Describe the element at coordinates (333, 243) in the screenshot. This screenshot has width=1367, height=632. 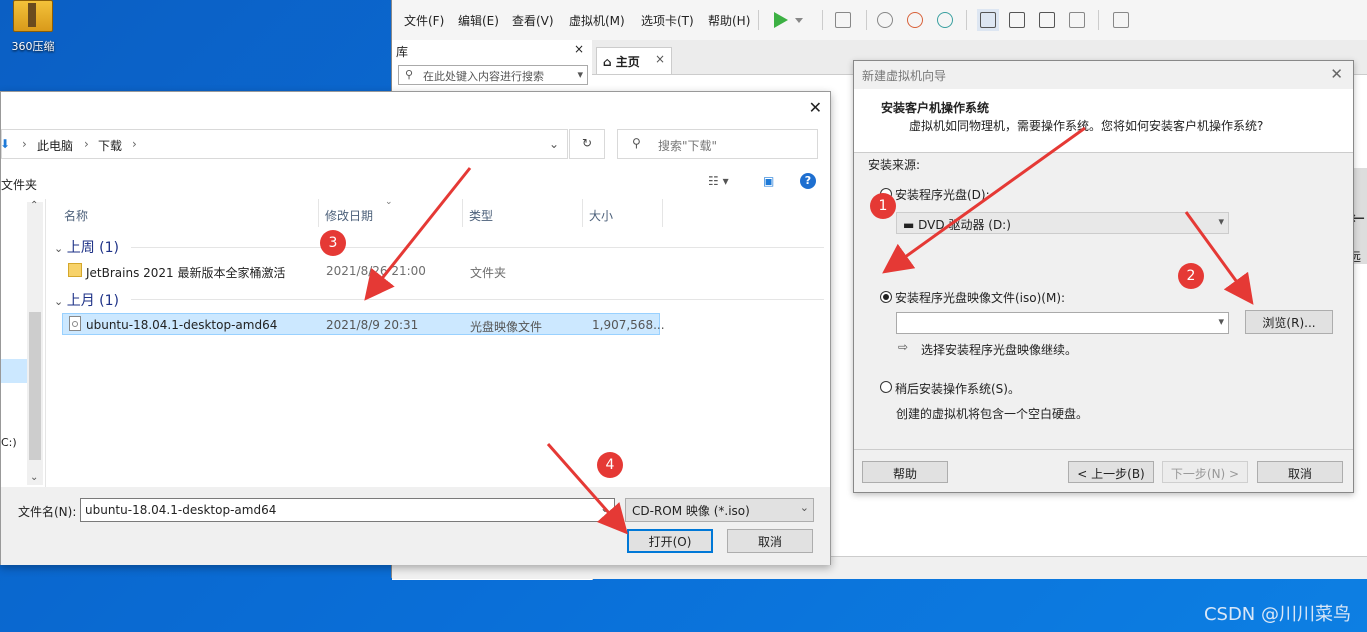
I see `annotation-badge-3: 3` at that location.